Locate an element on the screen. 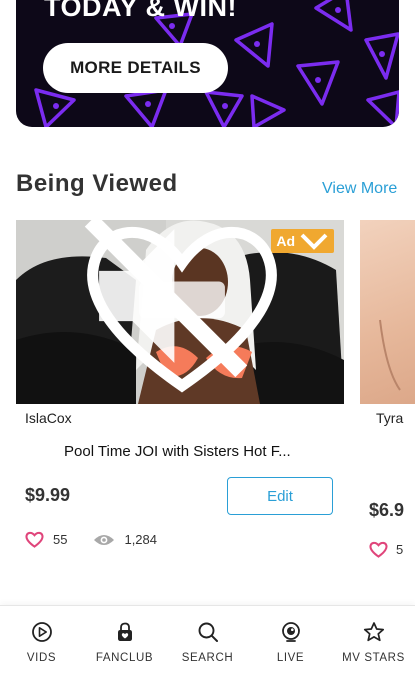 The image size is (415, 680). nav-label-fanclub: FANCLUB is located at coordinates (124, 658).